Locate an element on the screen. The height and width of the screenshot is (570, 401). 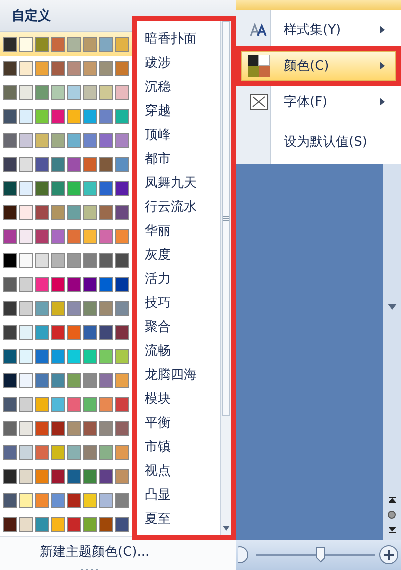
scheme-name: 龙腾四海 is located at coordinates (178, 376).